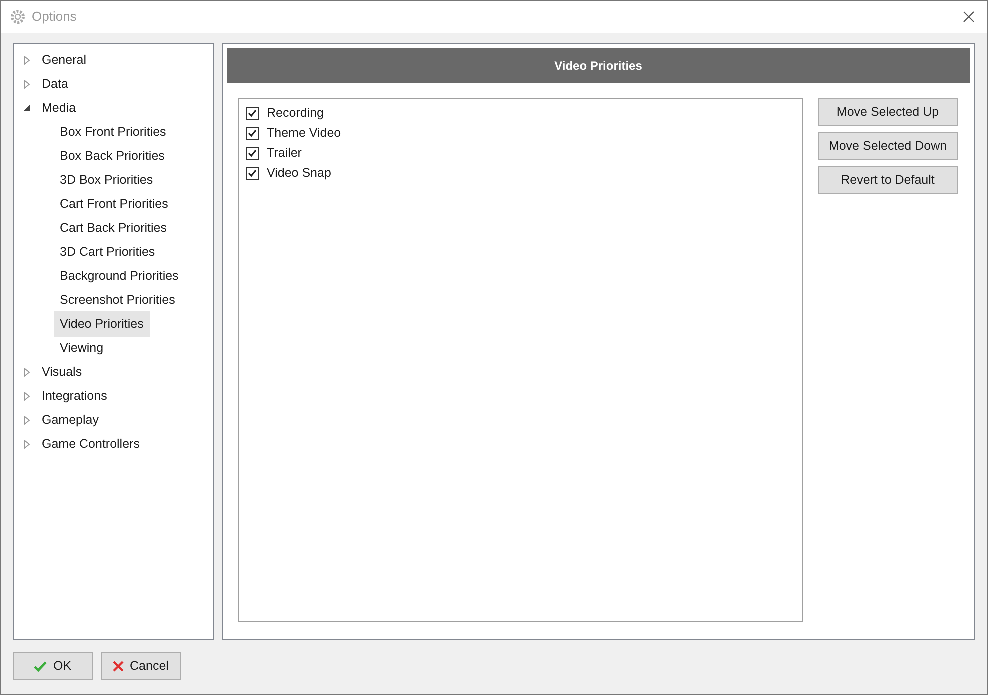  I want to click on action-button: Revert to Default, so click(888, 180).